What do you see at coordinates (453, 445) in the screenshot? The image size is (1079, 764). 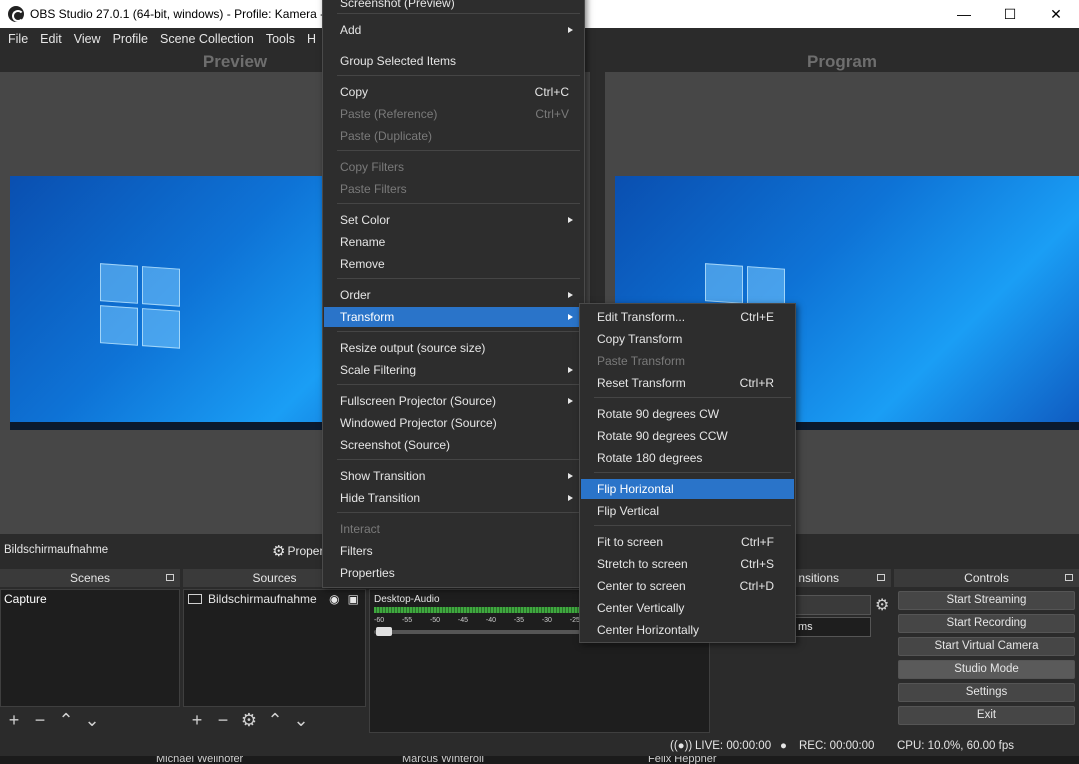 I see `menu-item-screenshot-source: Screenshot (Source)` at bounding box center [453, 445].